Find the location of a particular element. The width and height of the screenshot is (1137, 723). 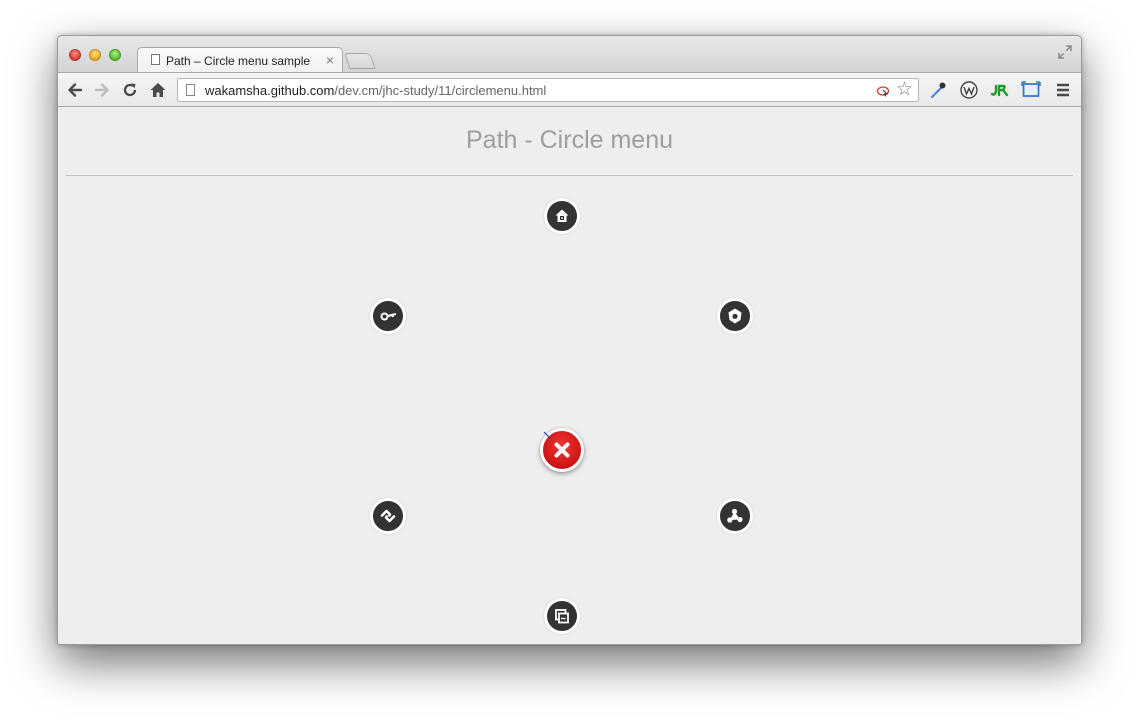

jr-icon is located at coordinates (1000, 90).